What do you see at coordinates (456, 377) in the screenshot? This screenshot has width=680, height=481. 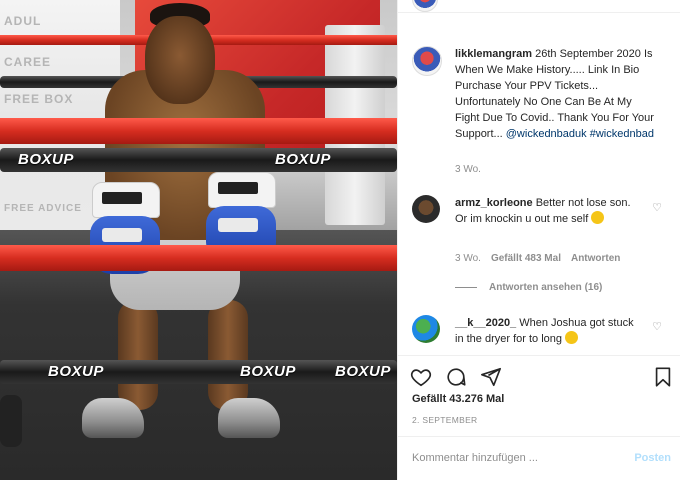 I see `comment-icon` at bounding box center [456, 377].